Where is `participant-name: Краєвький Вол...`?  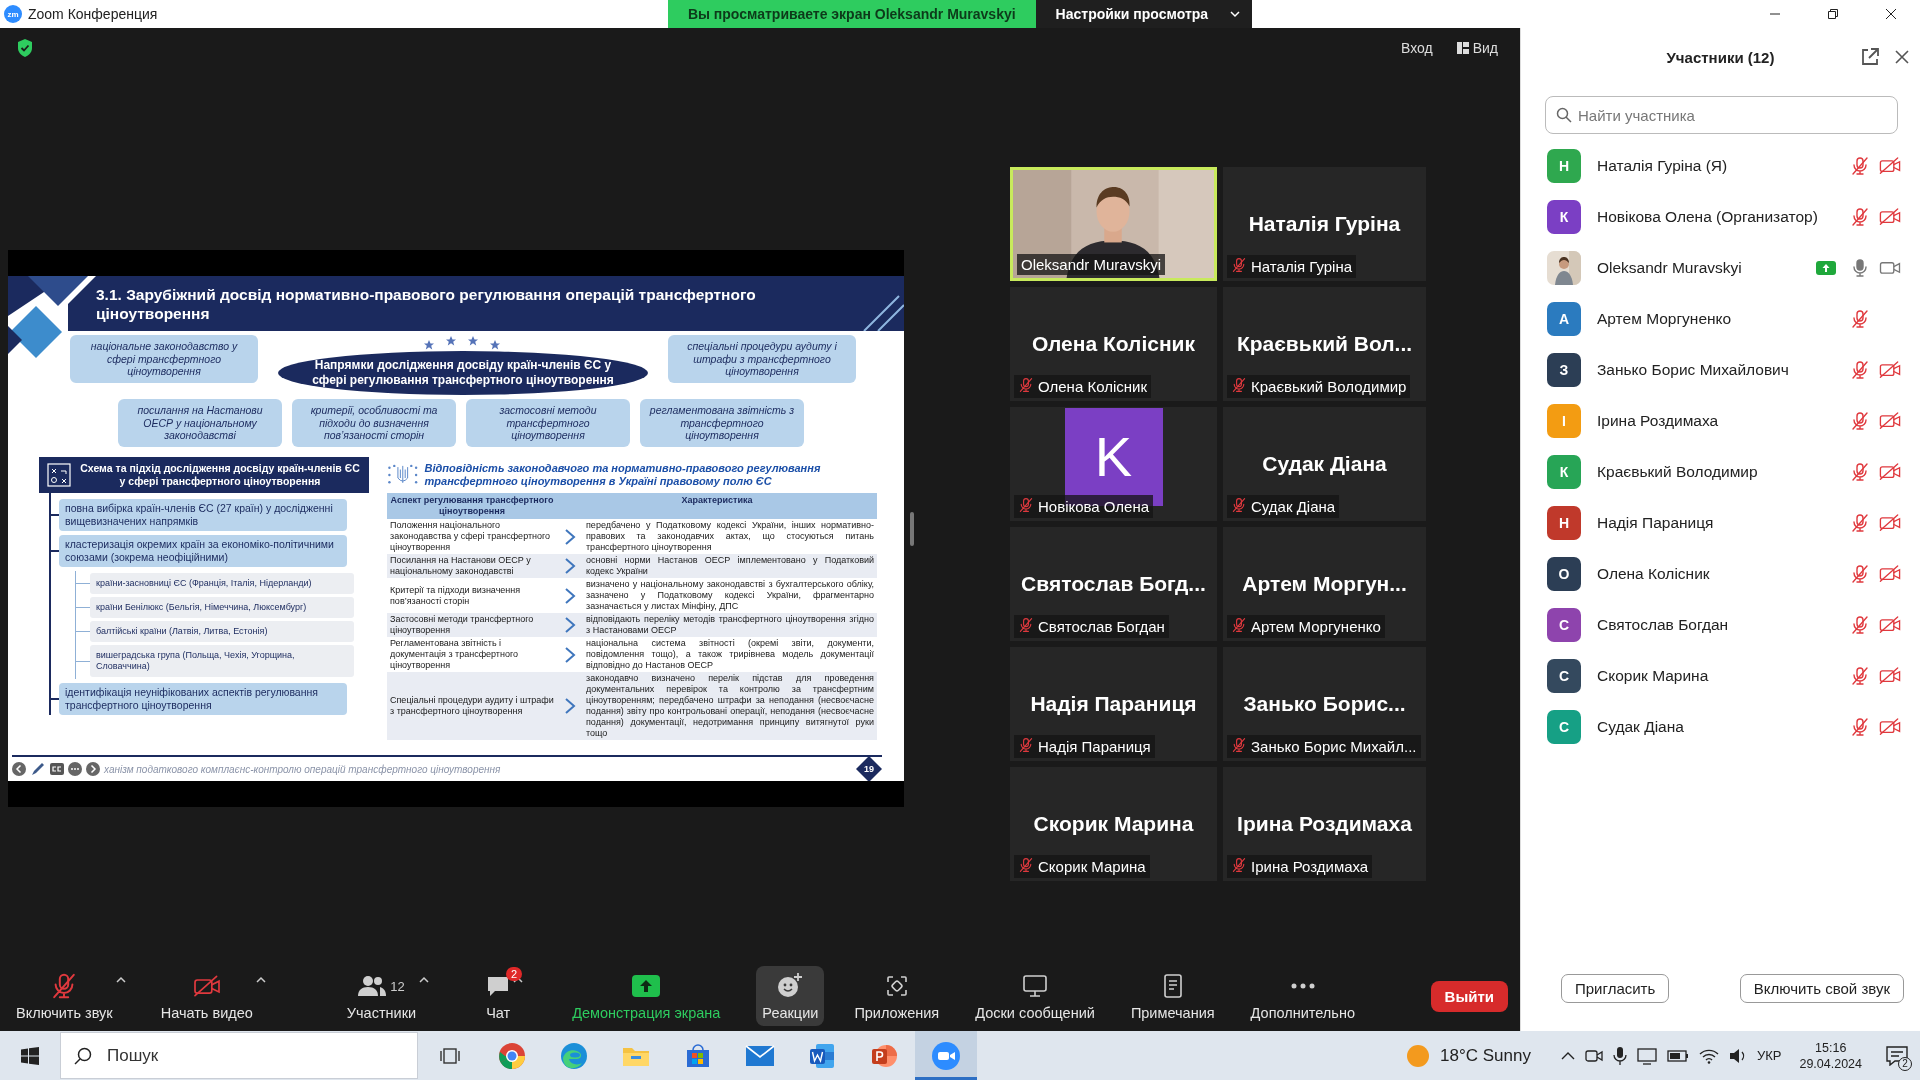 participant-name: Краєвький Вол... is located at coordinates (1324, 343).